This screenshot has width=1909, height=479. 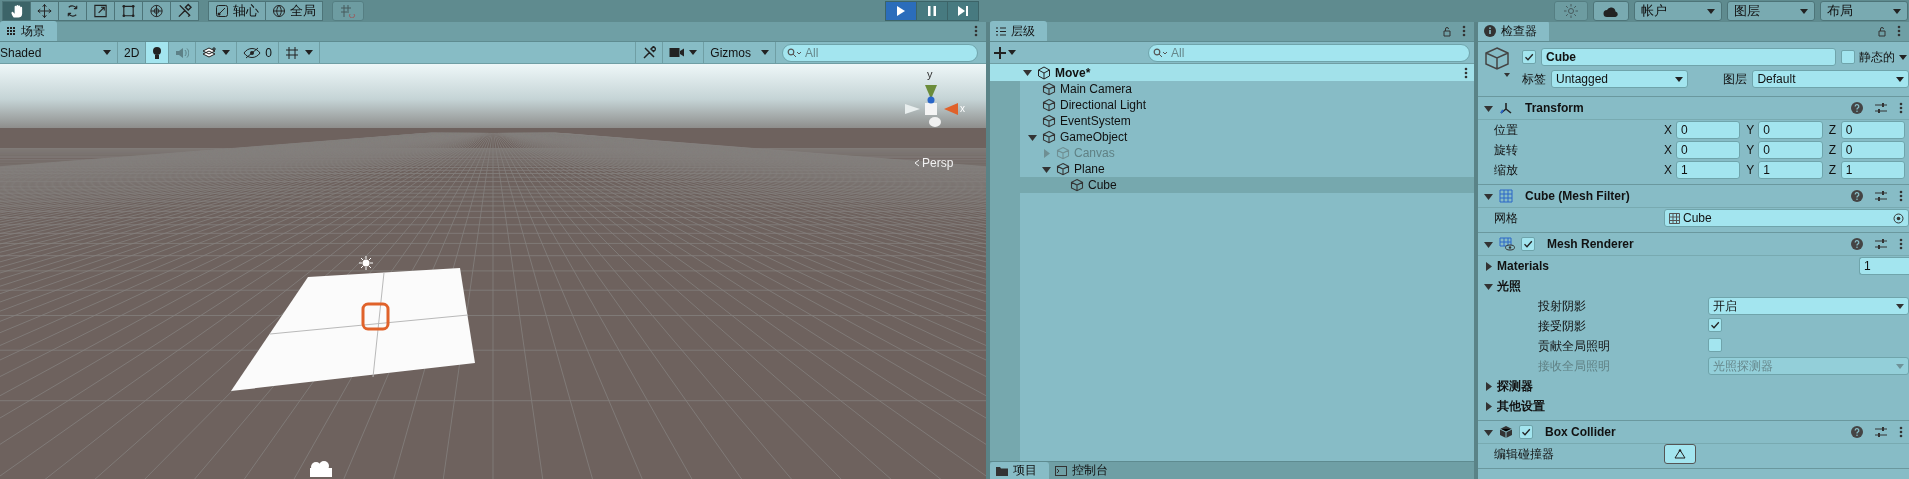 What do you see at coordinates (1688, 57) in the screenshot?
I see `object-name-field: Cube` at bounding box center [1688, 57].